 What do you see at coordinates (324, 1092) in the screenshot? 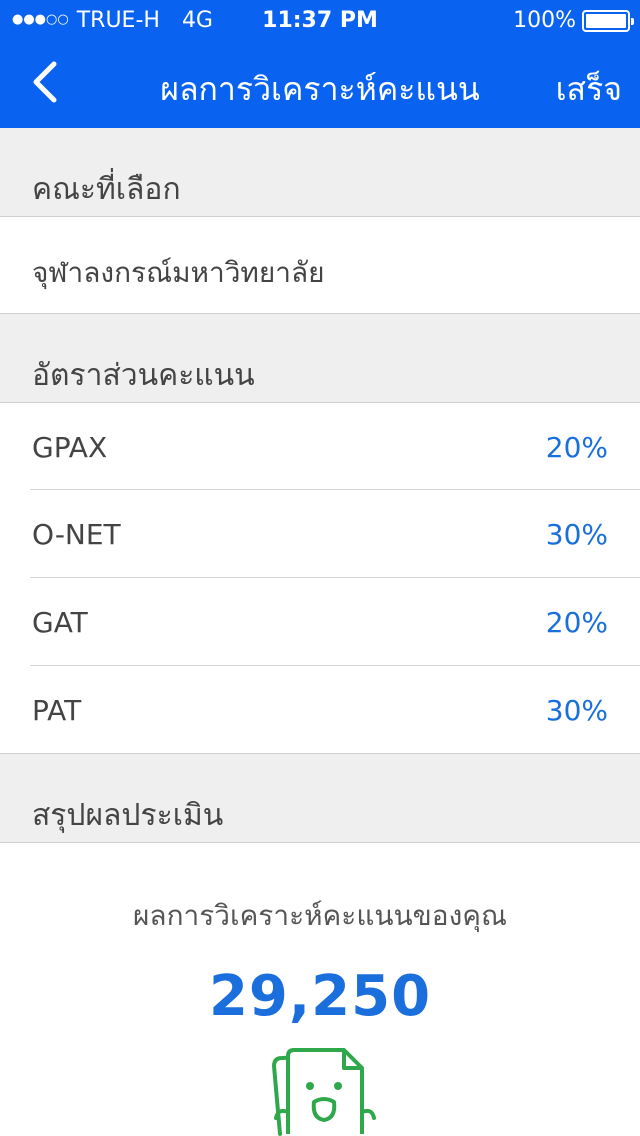
I see `document-mascot-icon` at bounding box center [324, 1092].